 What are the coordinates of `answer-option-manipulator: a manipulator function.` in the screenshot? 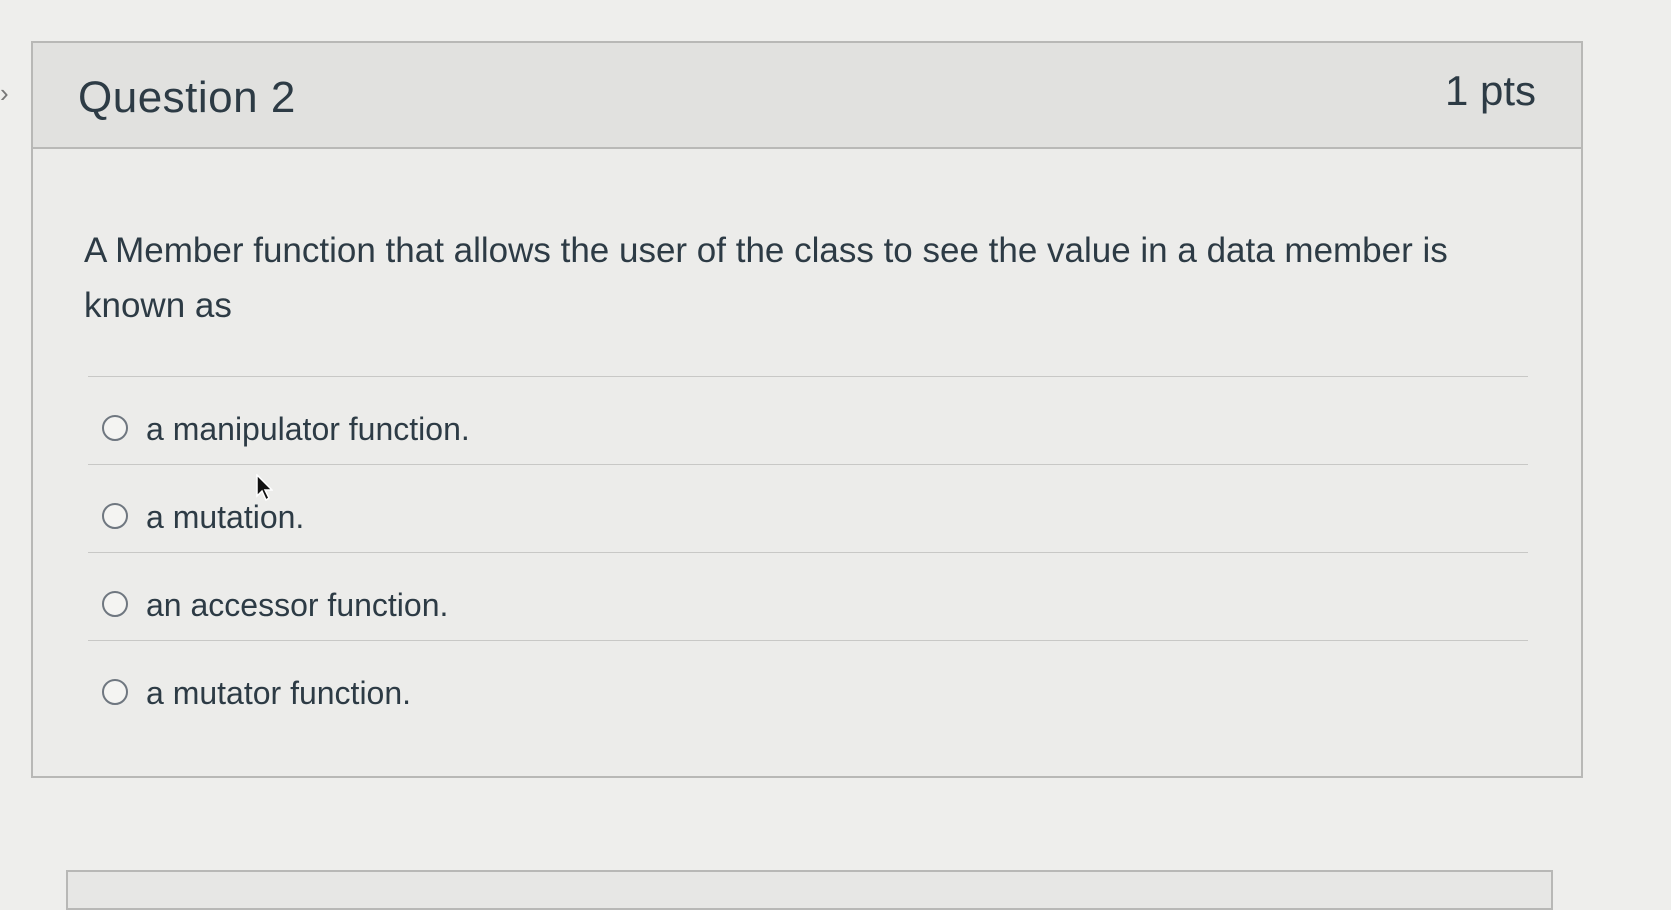 It's located at (808, 420).